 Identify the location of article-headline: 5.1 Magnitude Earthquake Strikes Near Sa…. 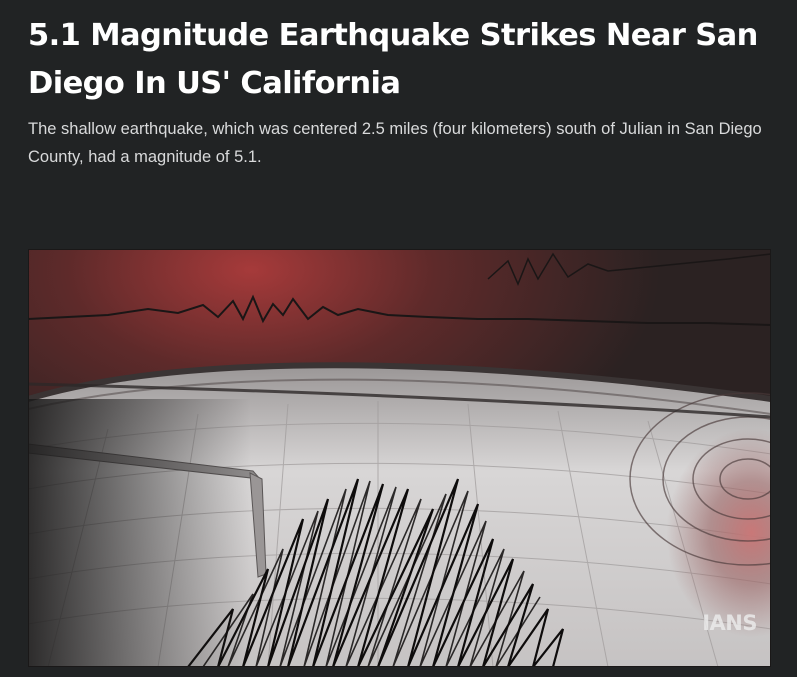
(408, 60).